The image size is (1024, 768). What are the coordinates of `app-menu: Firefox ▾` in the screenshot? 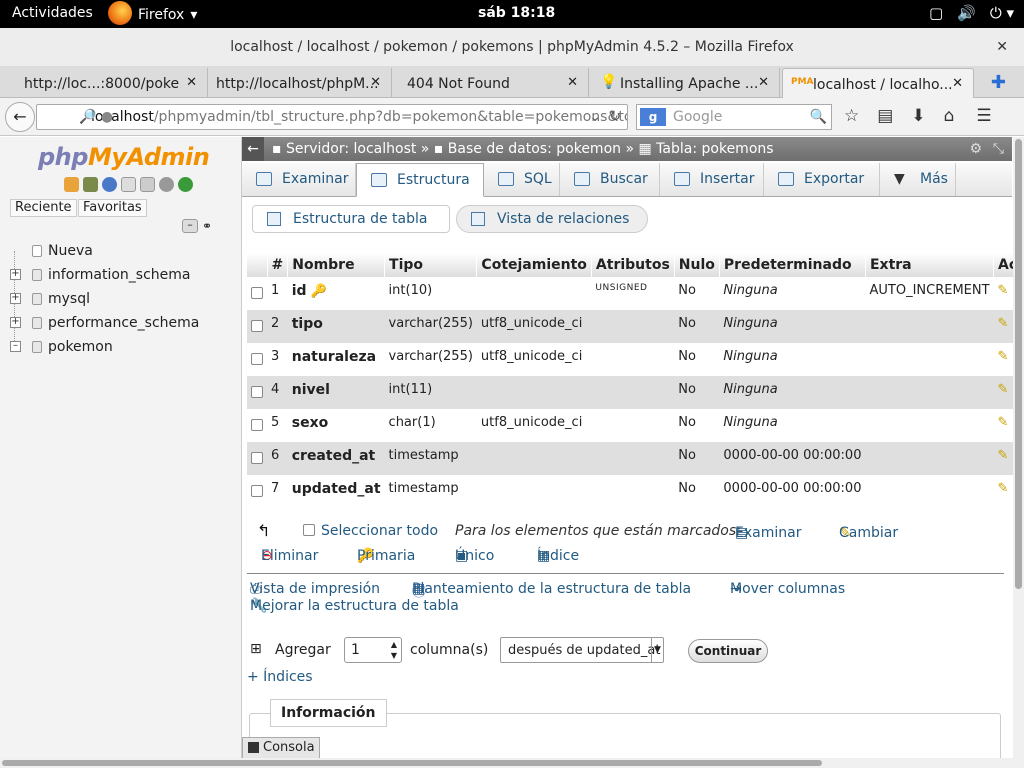 It's located at (152, 13).